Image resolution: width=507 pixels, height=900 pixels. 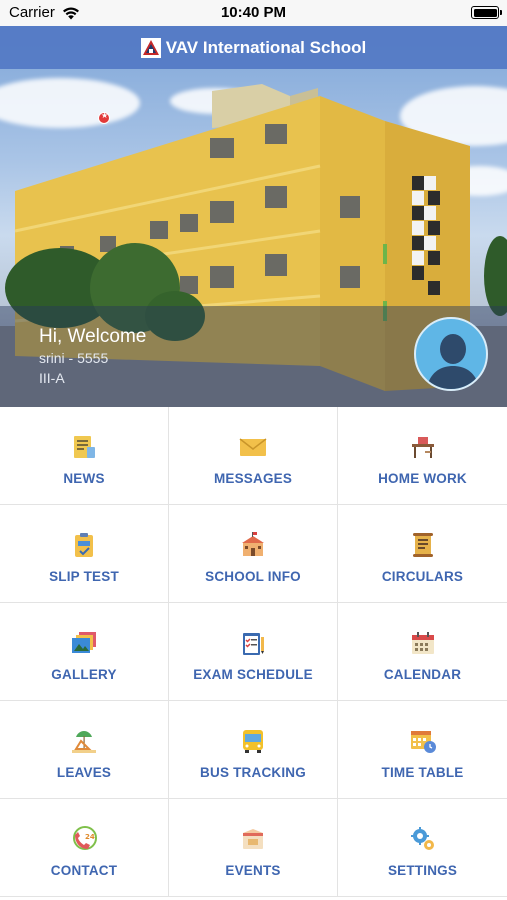 What do you see at coordinates (422, 674) in the screenshot?
I see `menu-label: CALENDAR` at bounding box center [422, 674].